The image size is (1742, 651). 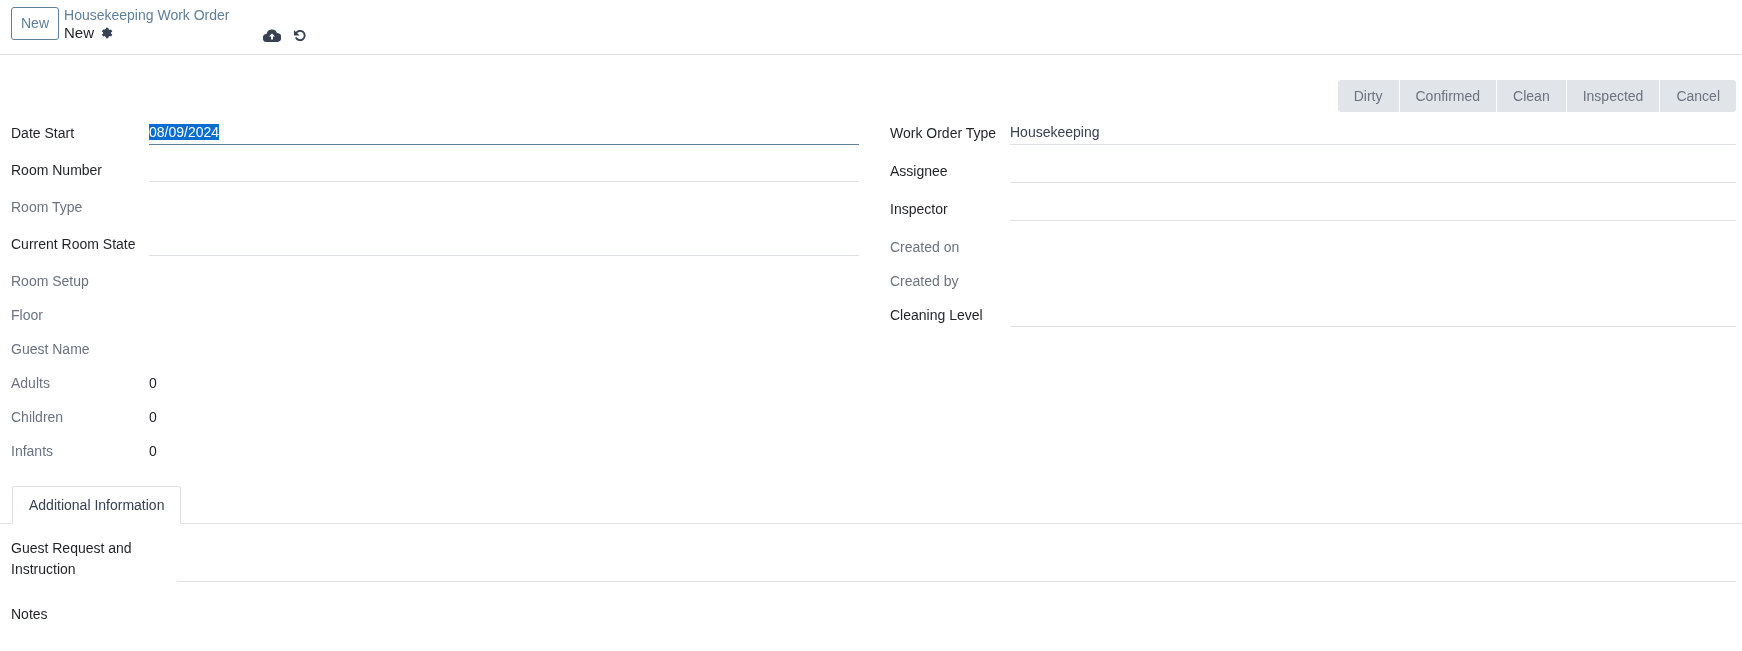 I want to click on status-step: Clean, so click(x=1531, y=96).